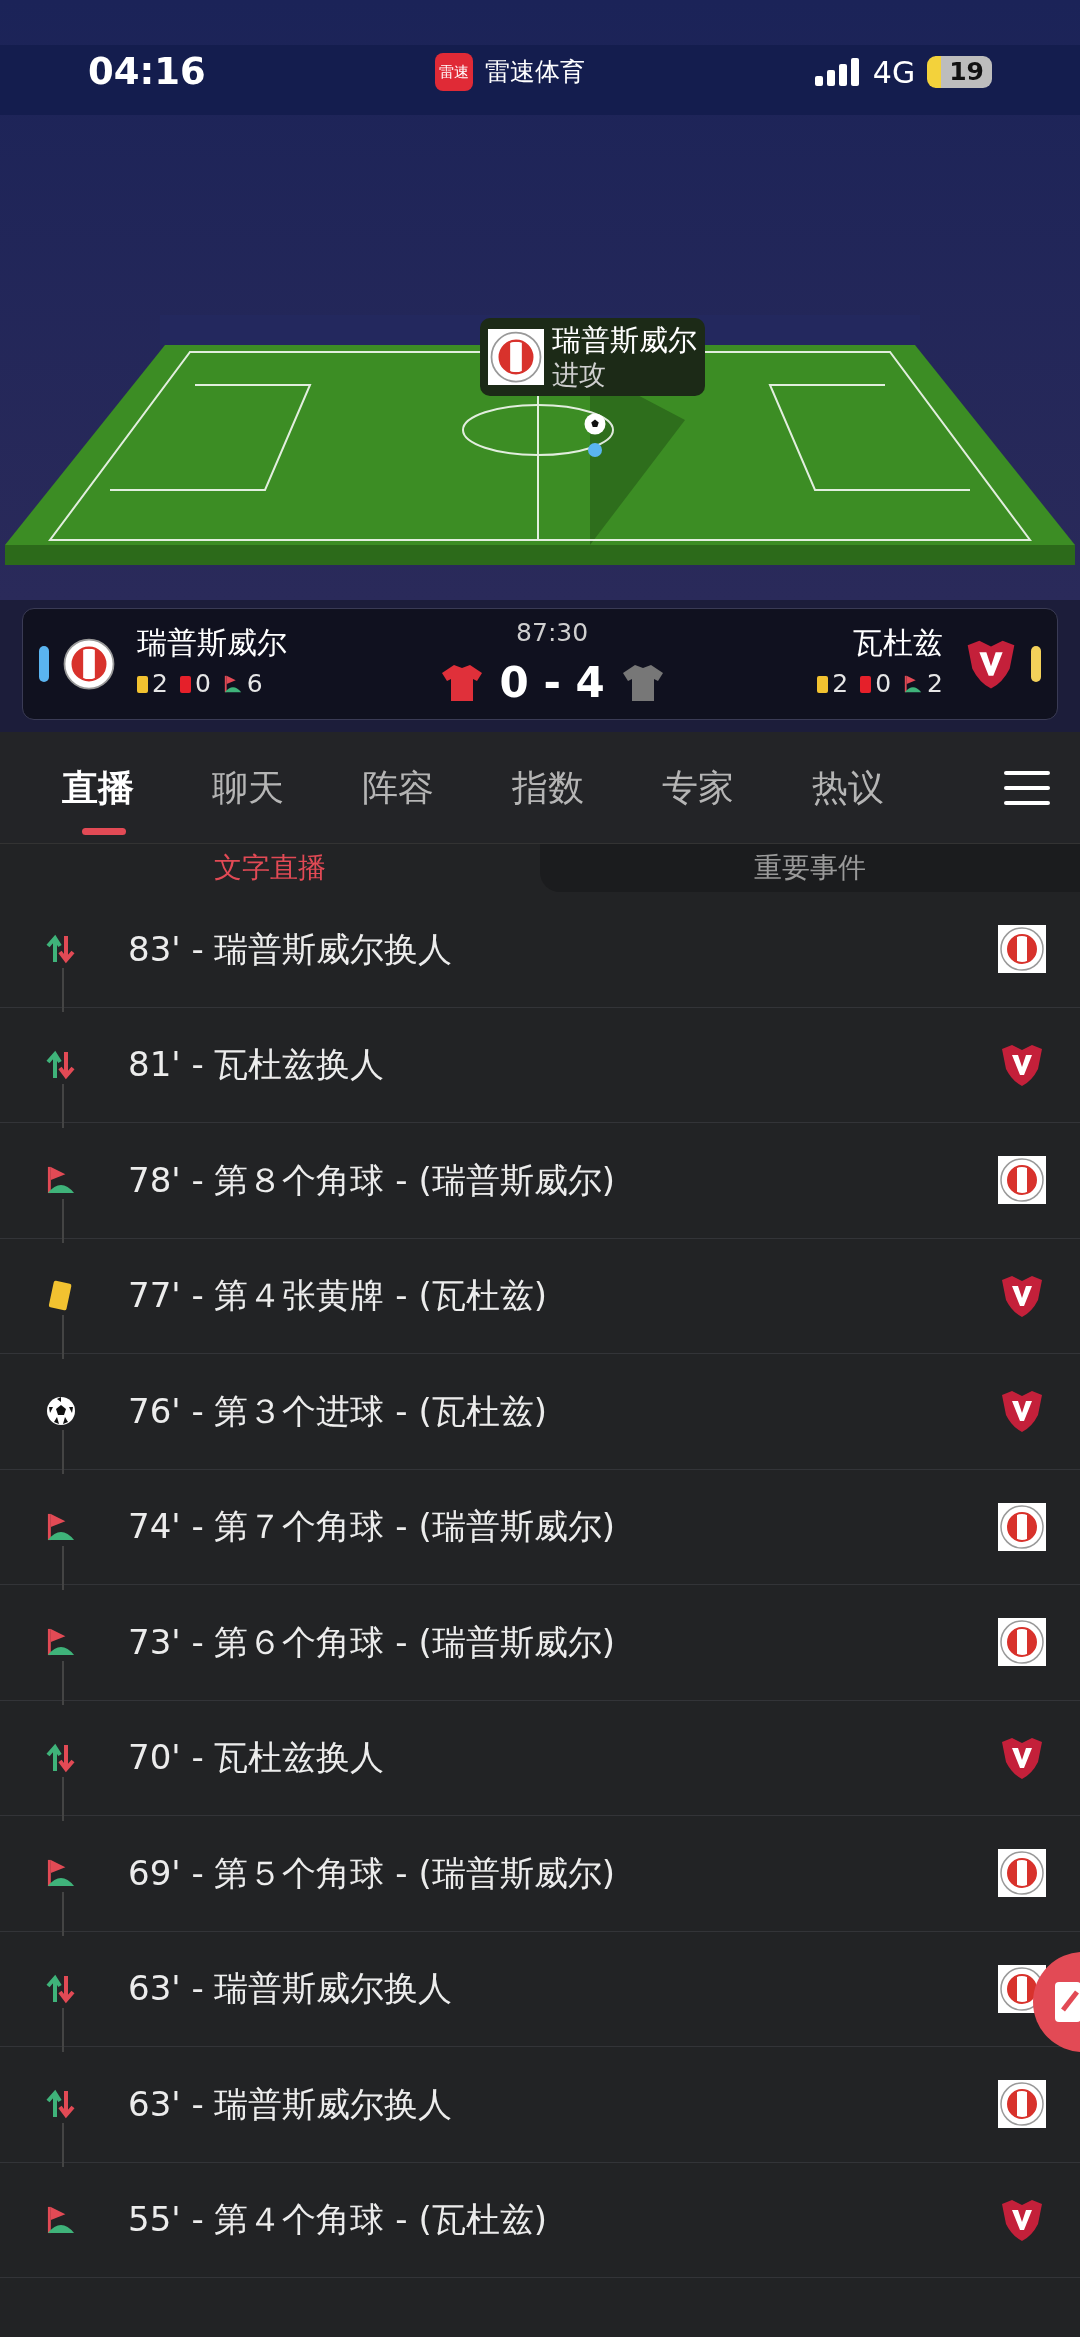 The image size is (1080, 2337). Describe the element at coordinates (579, 375) in the screenshot. I see `tooltip-action: 进攻` at that location.